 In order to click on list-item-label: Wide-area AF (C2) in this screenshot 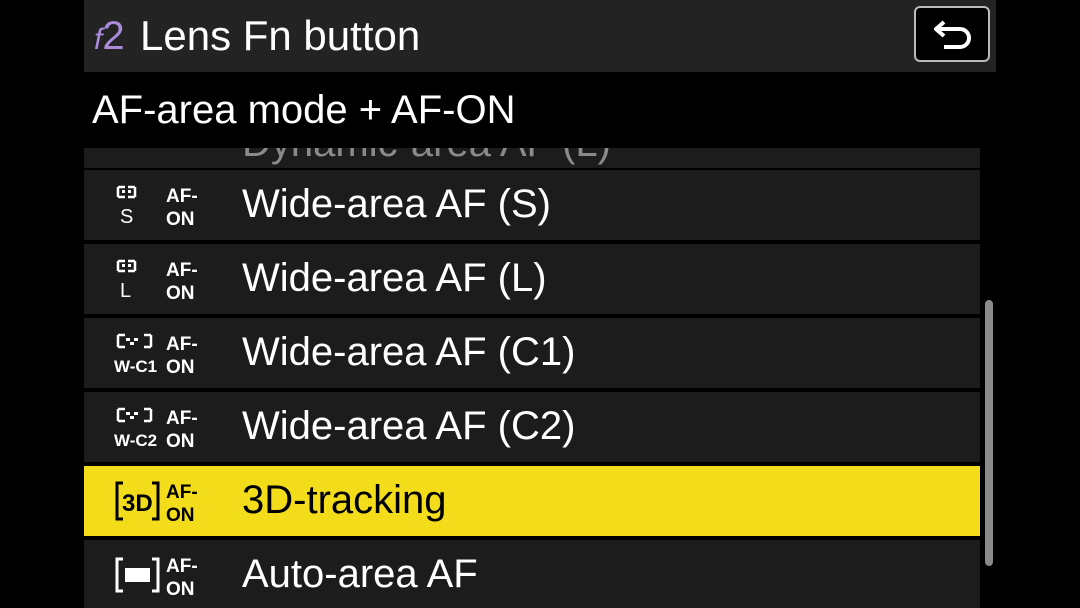, I will do `click(409, 426)`.